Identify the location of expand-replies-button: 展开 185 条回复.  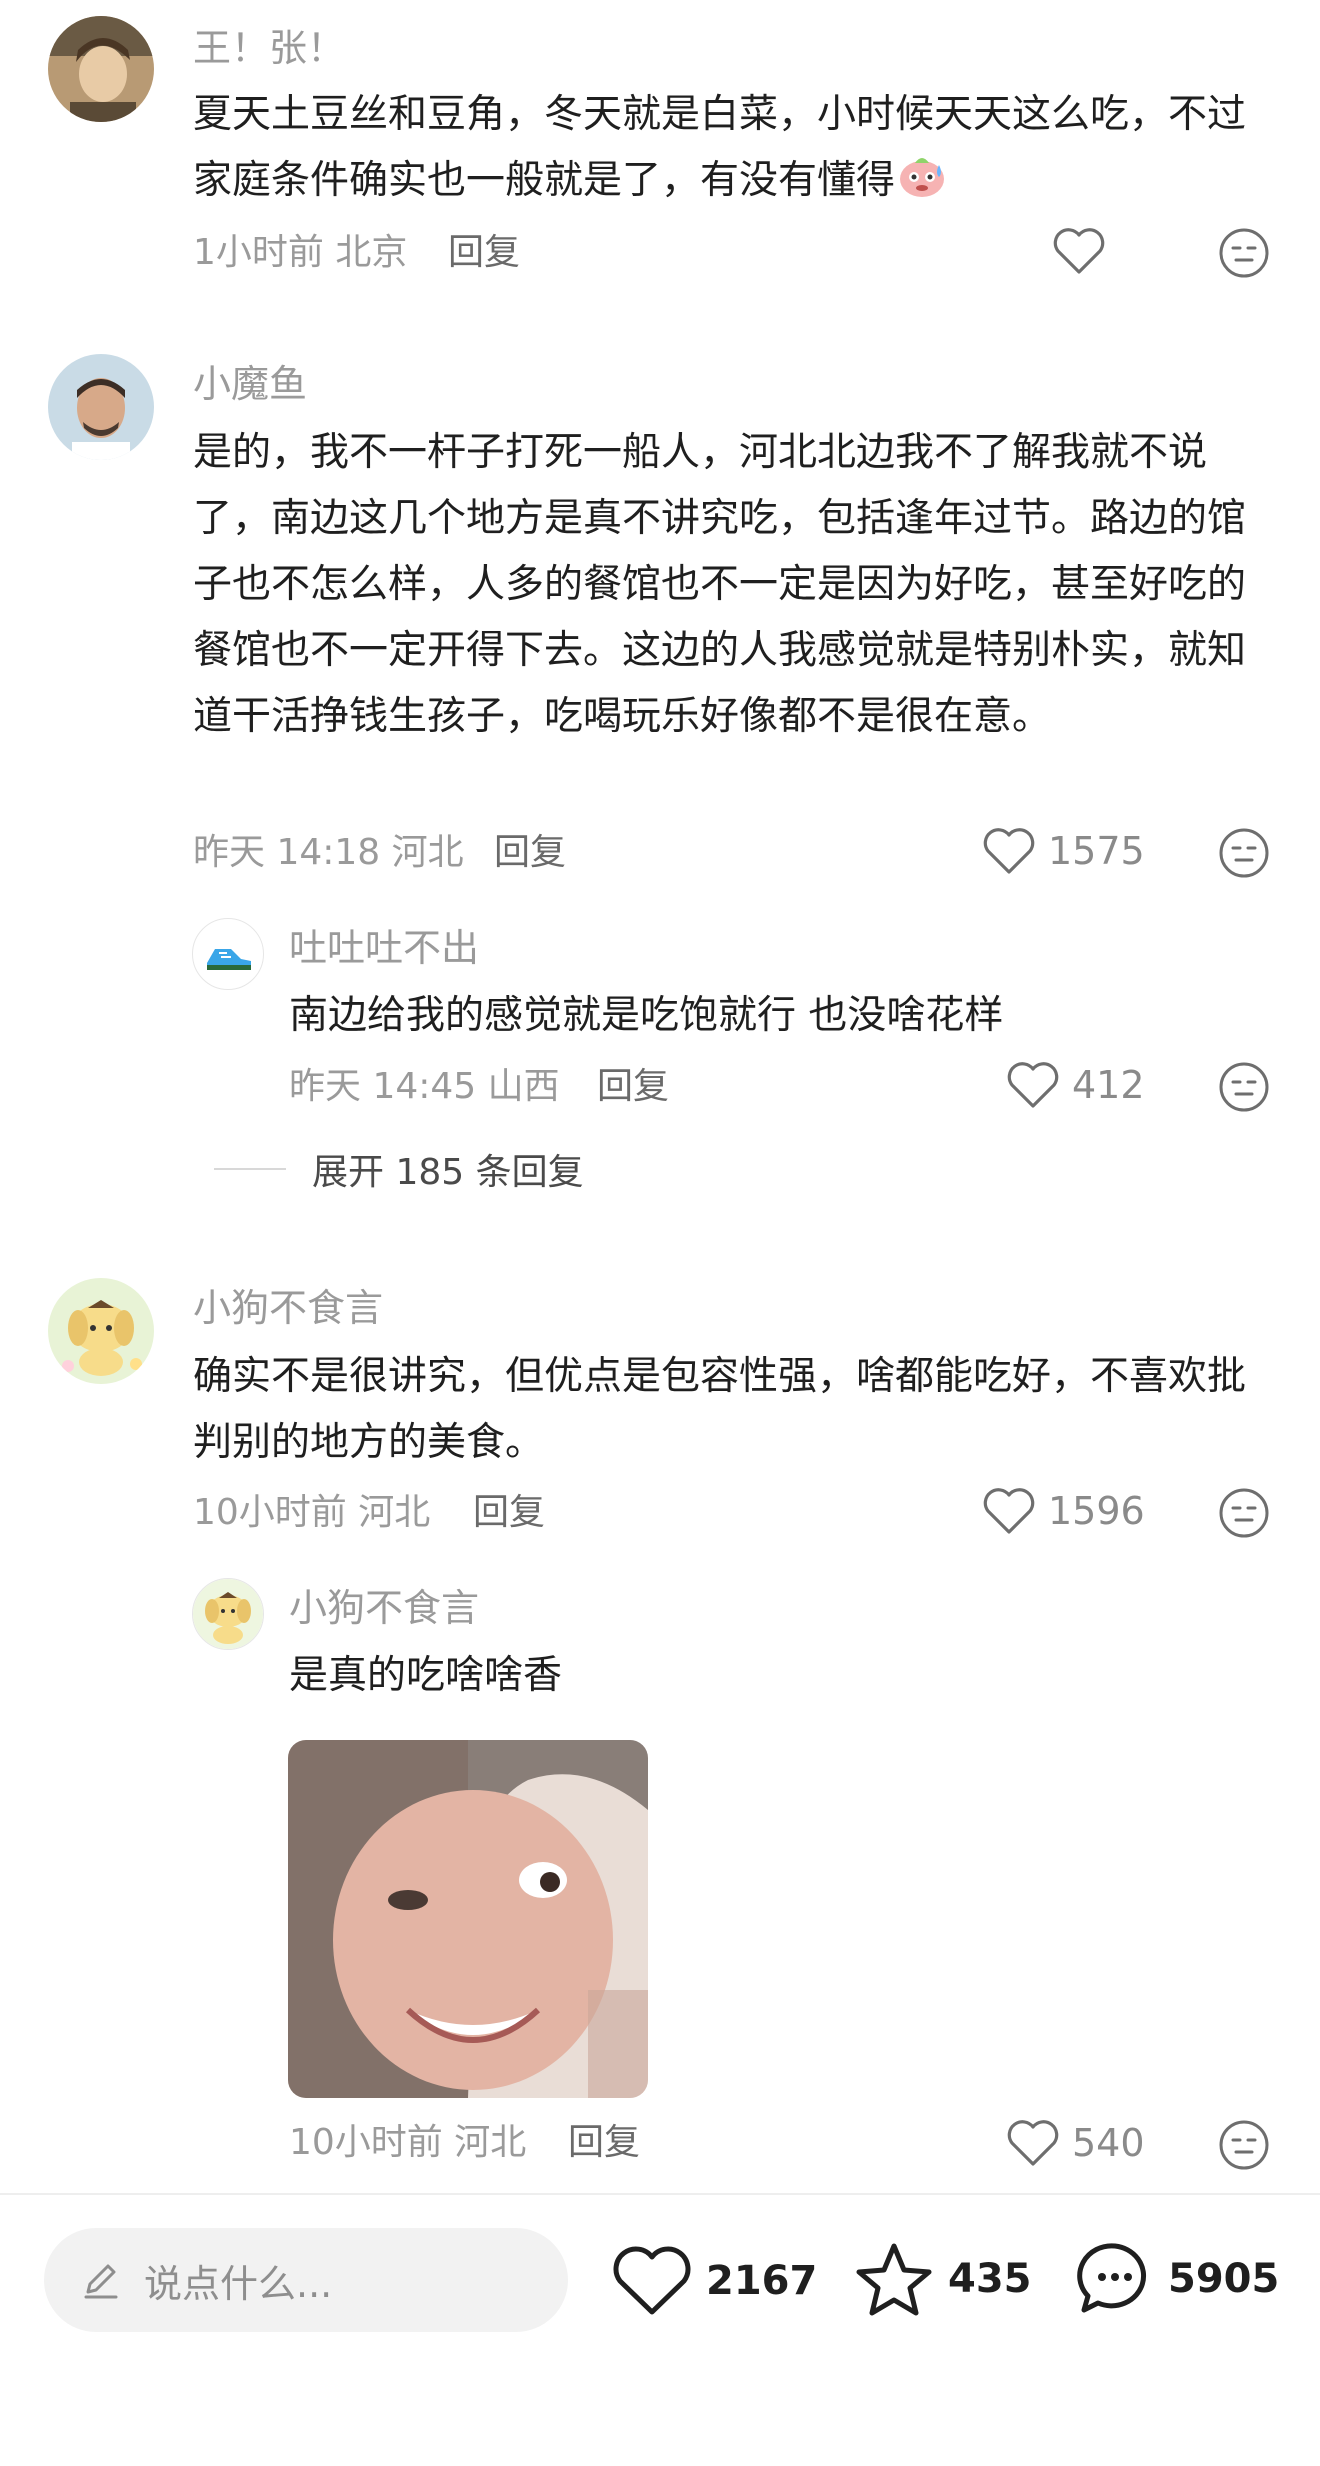
(399, 1169).